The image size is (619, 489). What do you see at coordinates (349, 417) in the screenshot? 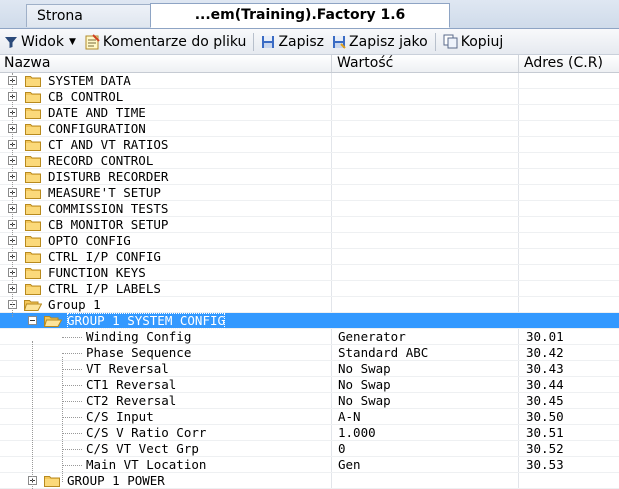
I see `item-value: A-N` at bounding box center [349, 417].